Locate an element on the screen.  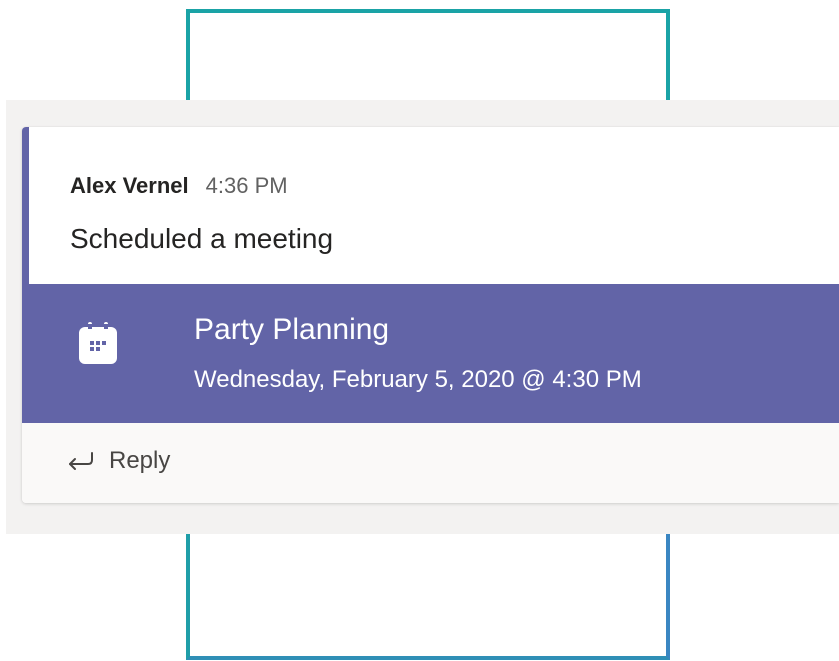
author-name: Alex Vernel is located at coordinates (129, 185).